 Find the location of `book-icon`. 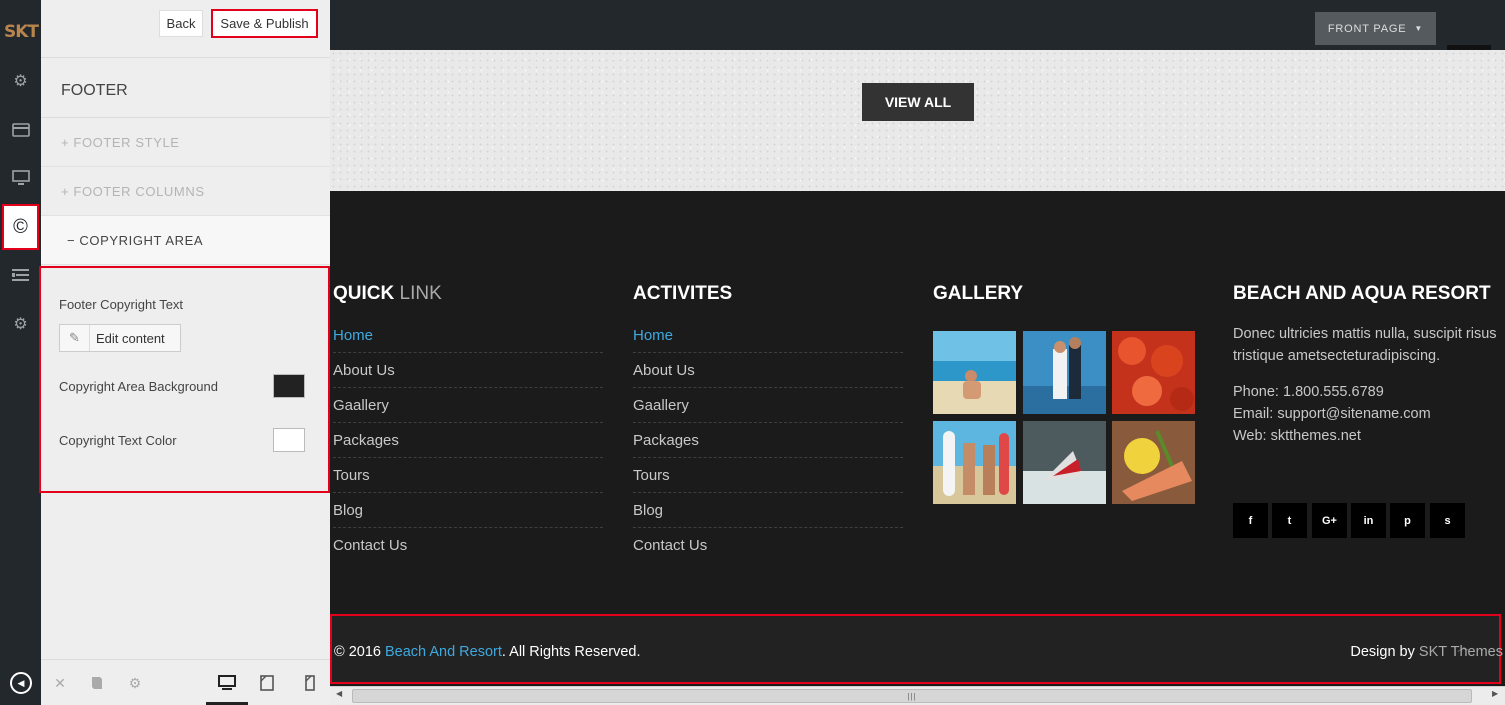

book-icon is located at coordinates (97, 683).